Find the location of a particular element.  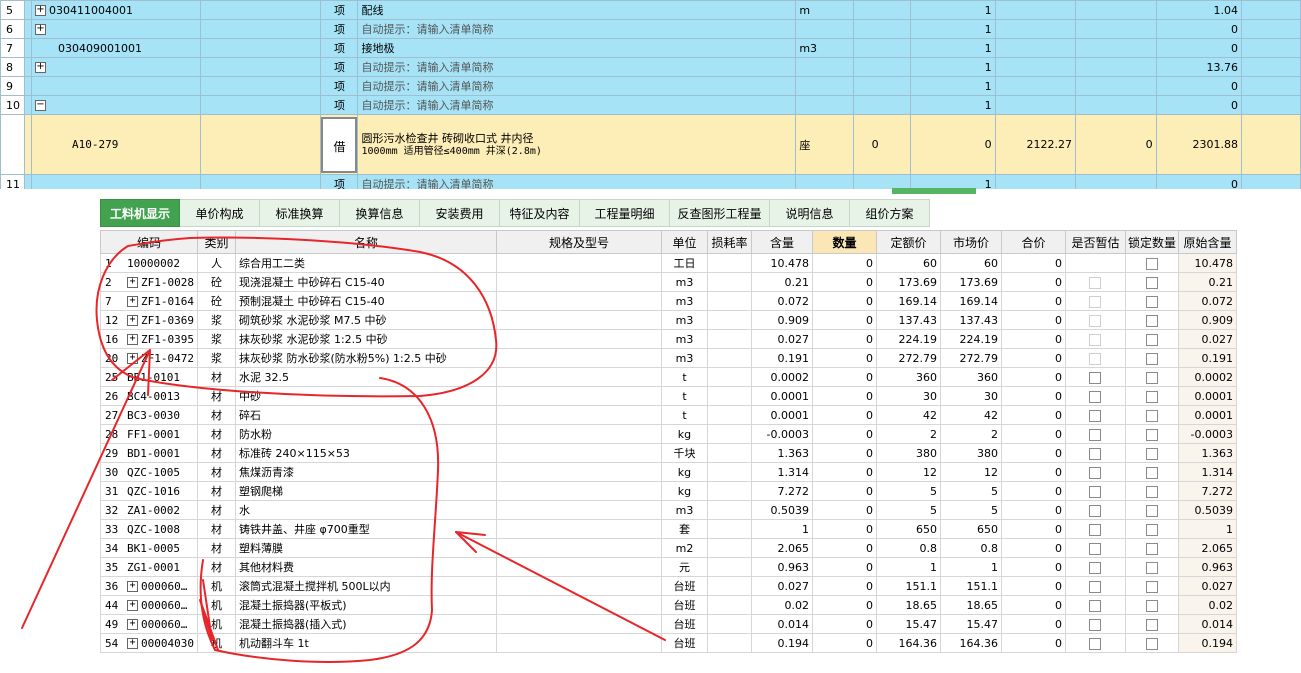

tab-5: 特征及内容 is located at coordinates (540, 213).